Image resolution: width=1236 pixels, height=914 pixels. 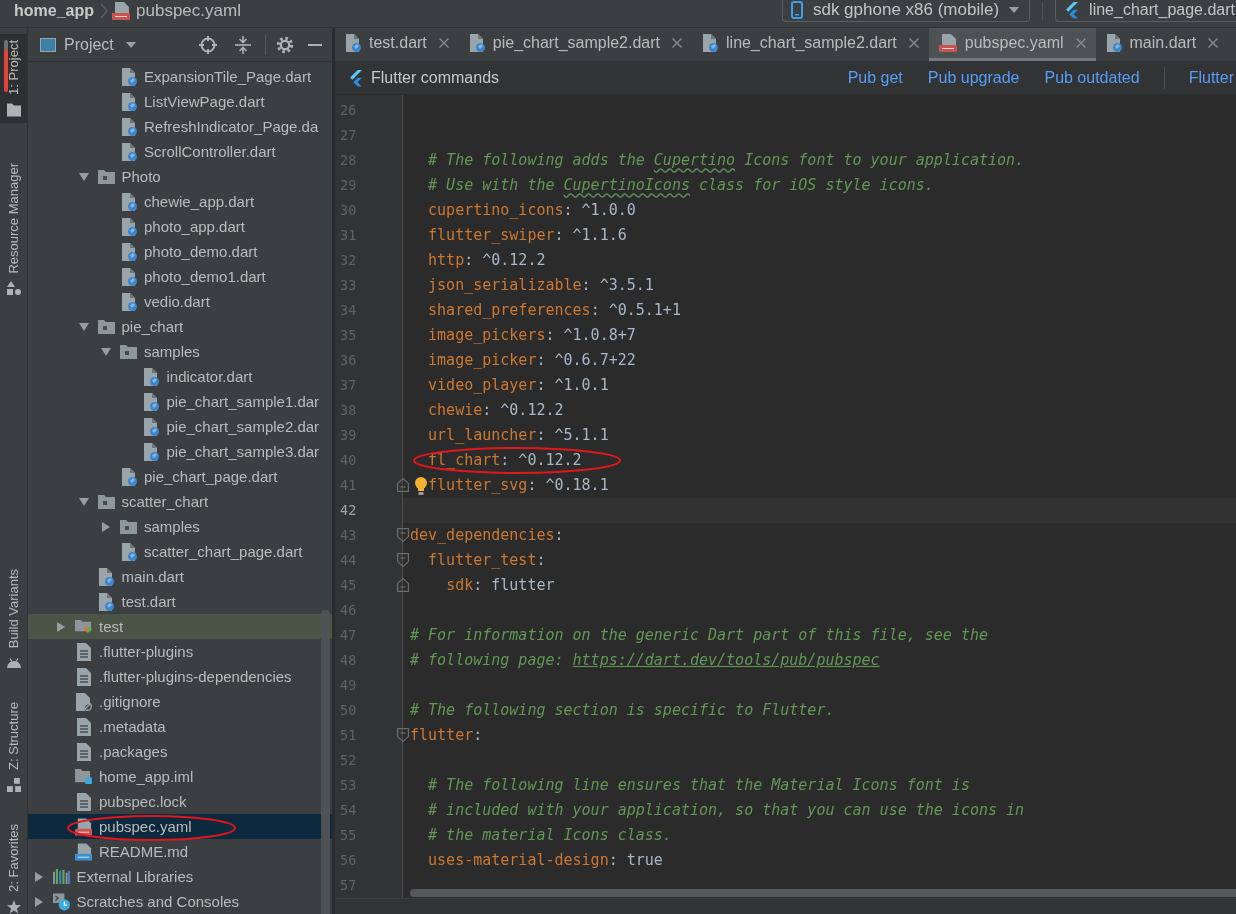 I want to click on crosshair-icon, so click(x=208, y=44).